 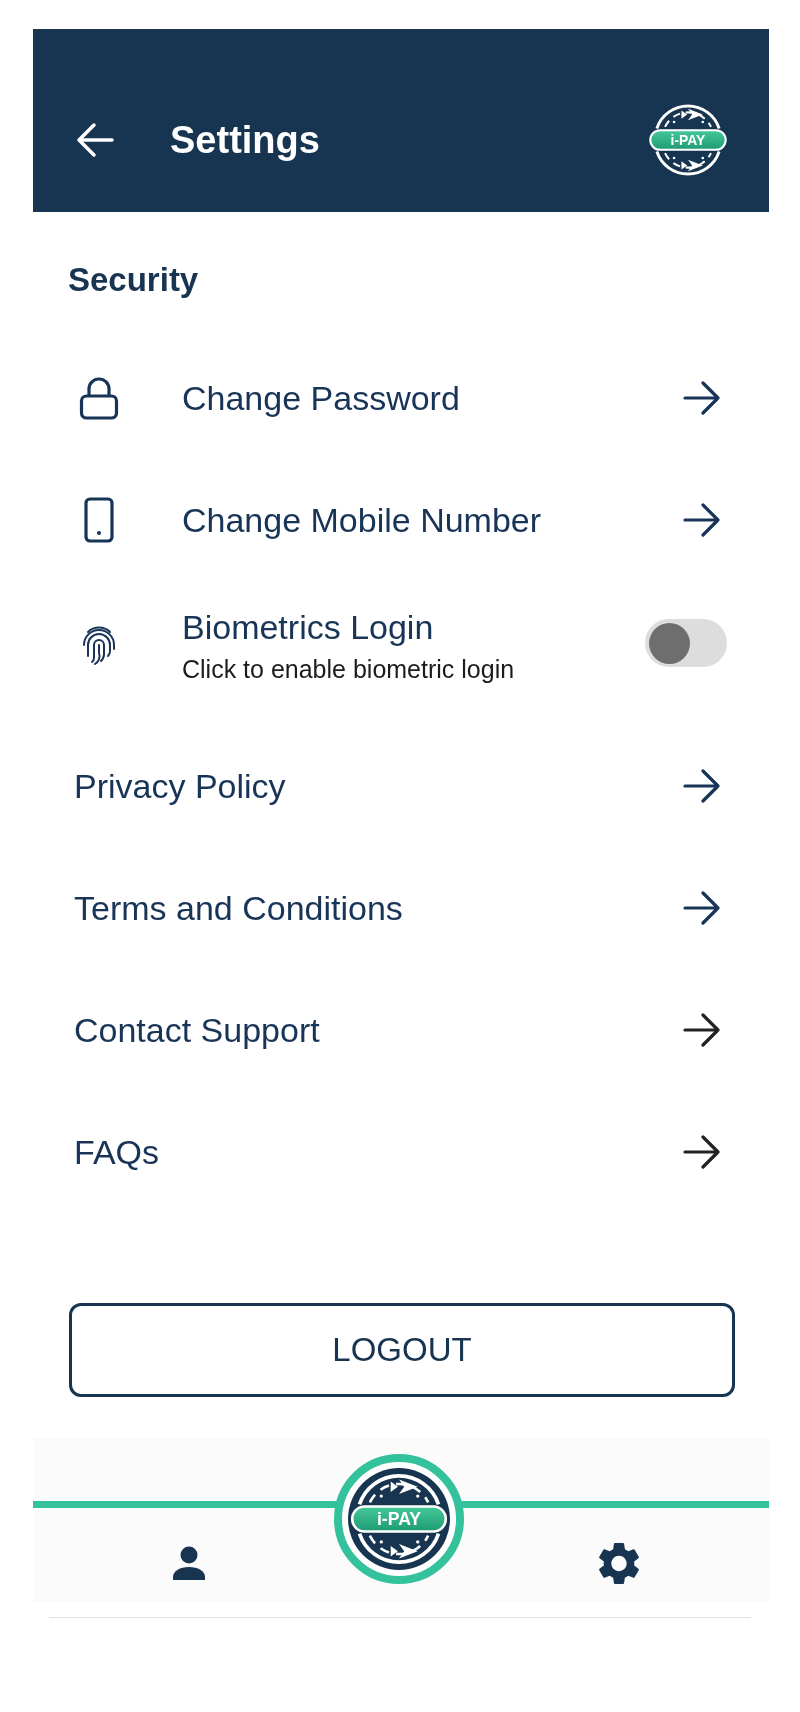 I want to click on lock-icon, so click(x=99, y=398).